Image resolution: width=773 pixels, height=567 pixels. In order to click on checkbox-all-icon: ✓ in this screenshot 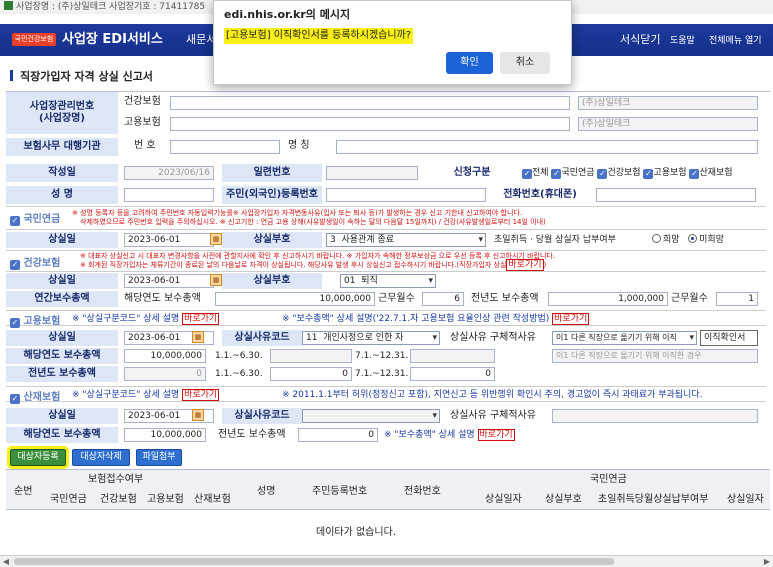, I will do `click(527, 174)`.